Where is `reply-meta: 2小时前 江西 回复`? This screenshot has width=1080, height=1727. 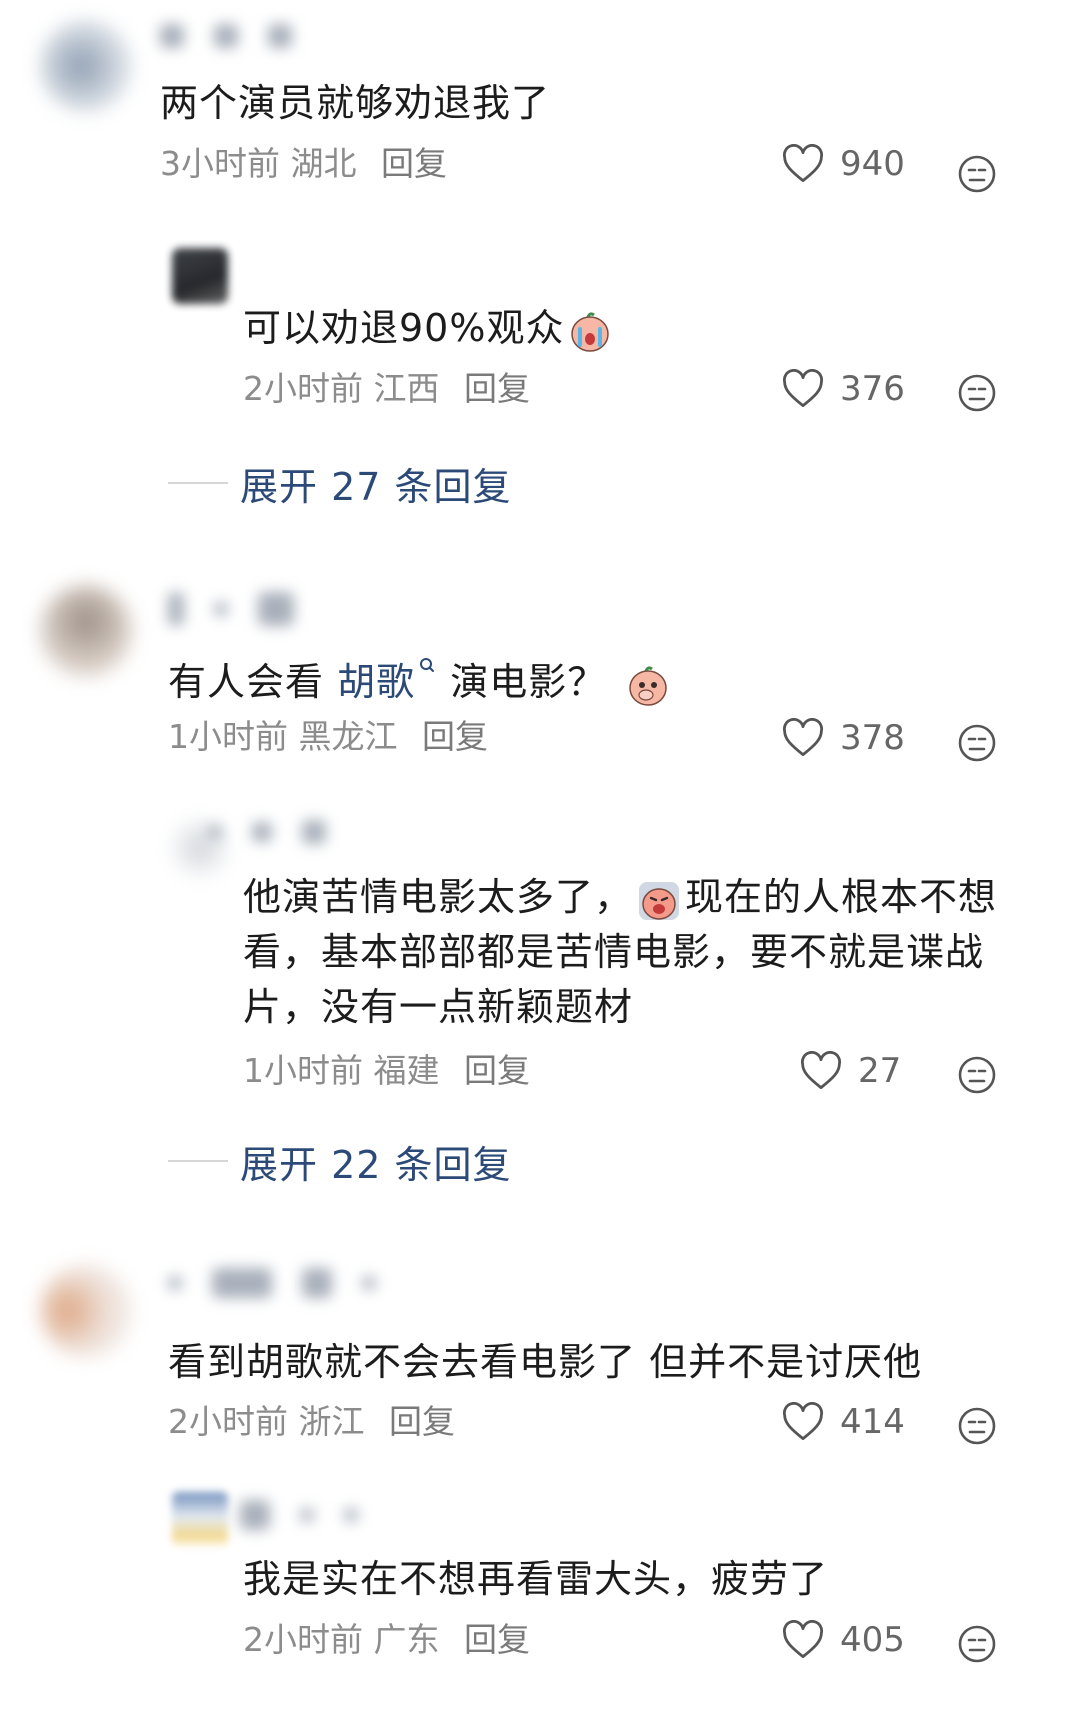
reply-meta: 2小时前 江西 回复 is located at coordinates (386, 389).